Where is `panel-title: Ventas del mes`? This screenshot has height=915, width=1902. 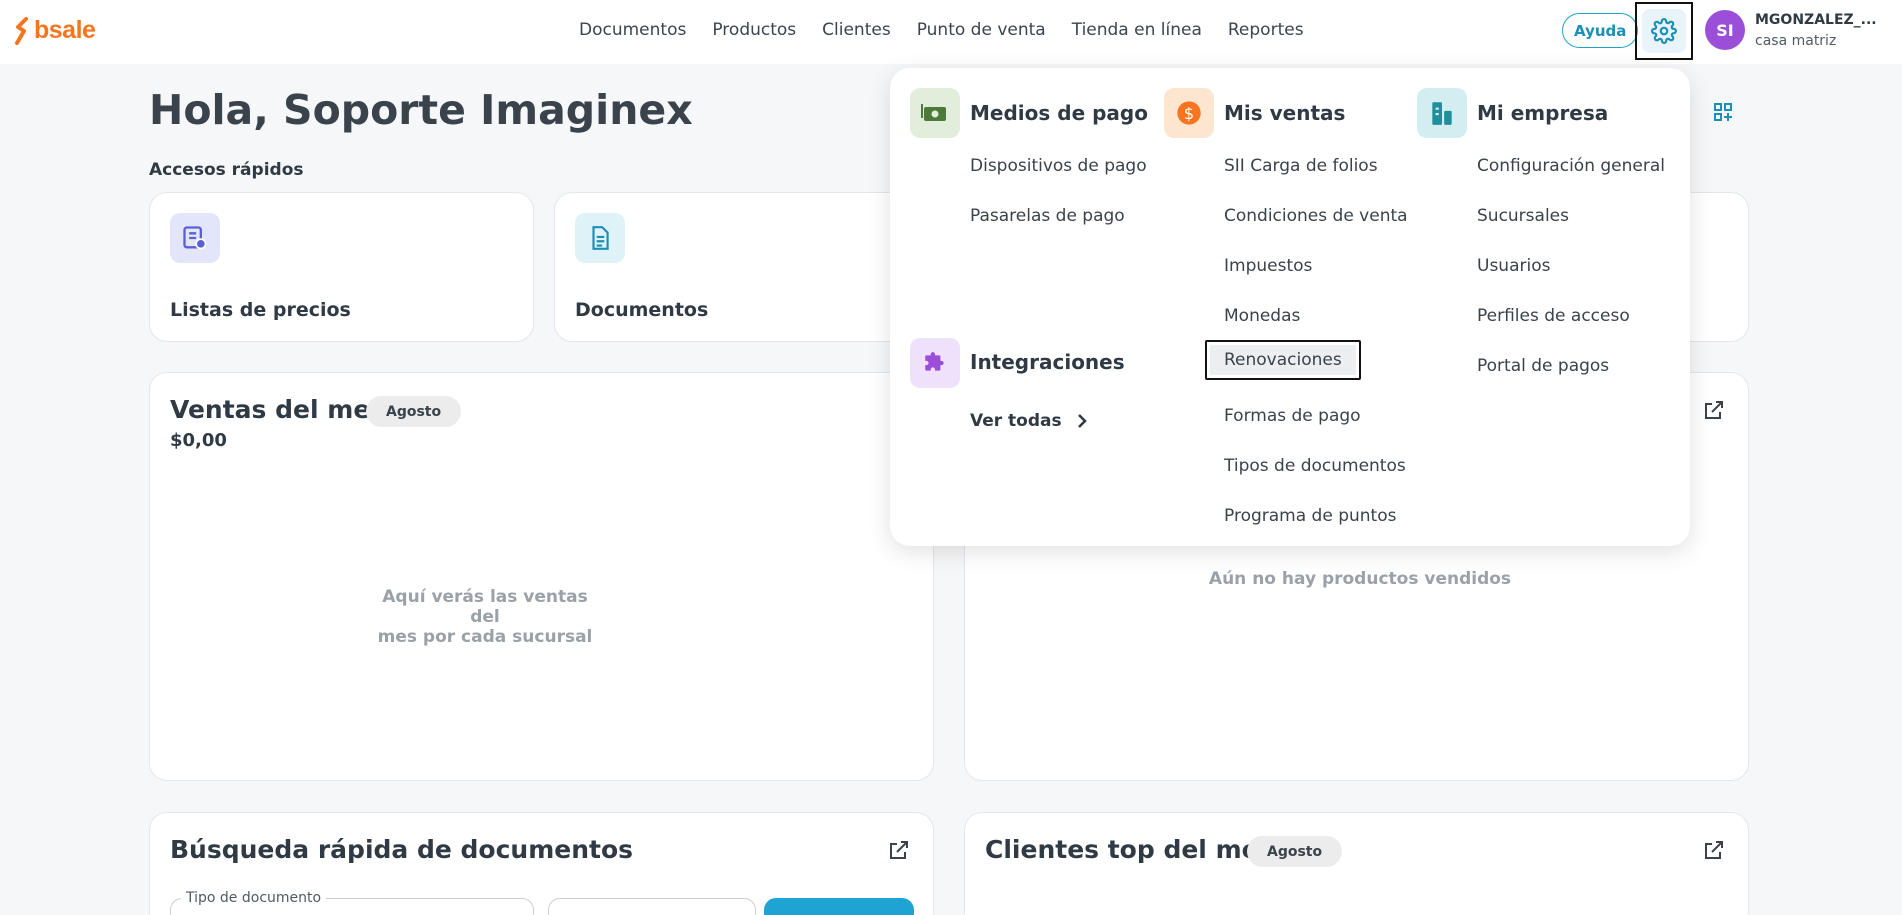
panel-title: Ventas del mes is located at coordinates (278, 409).